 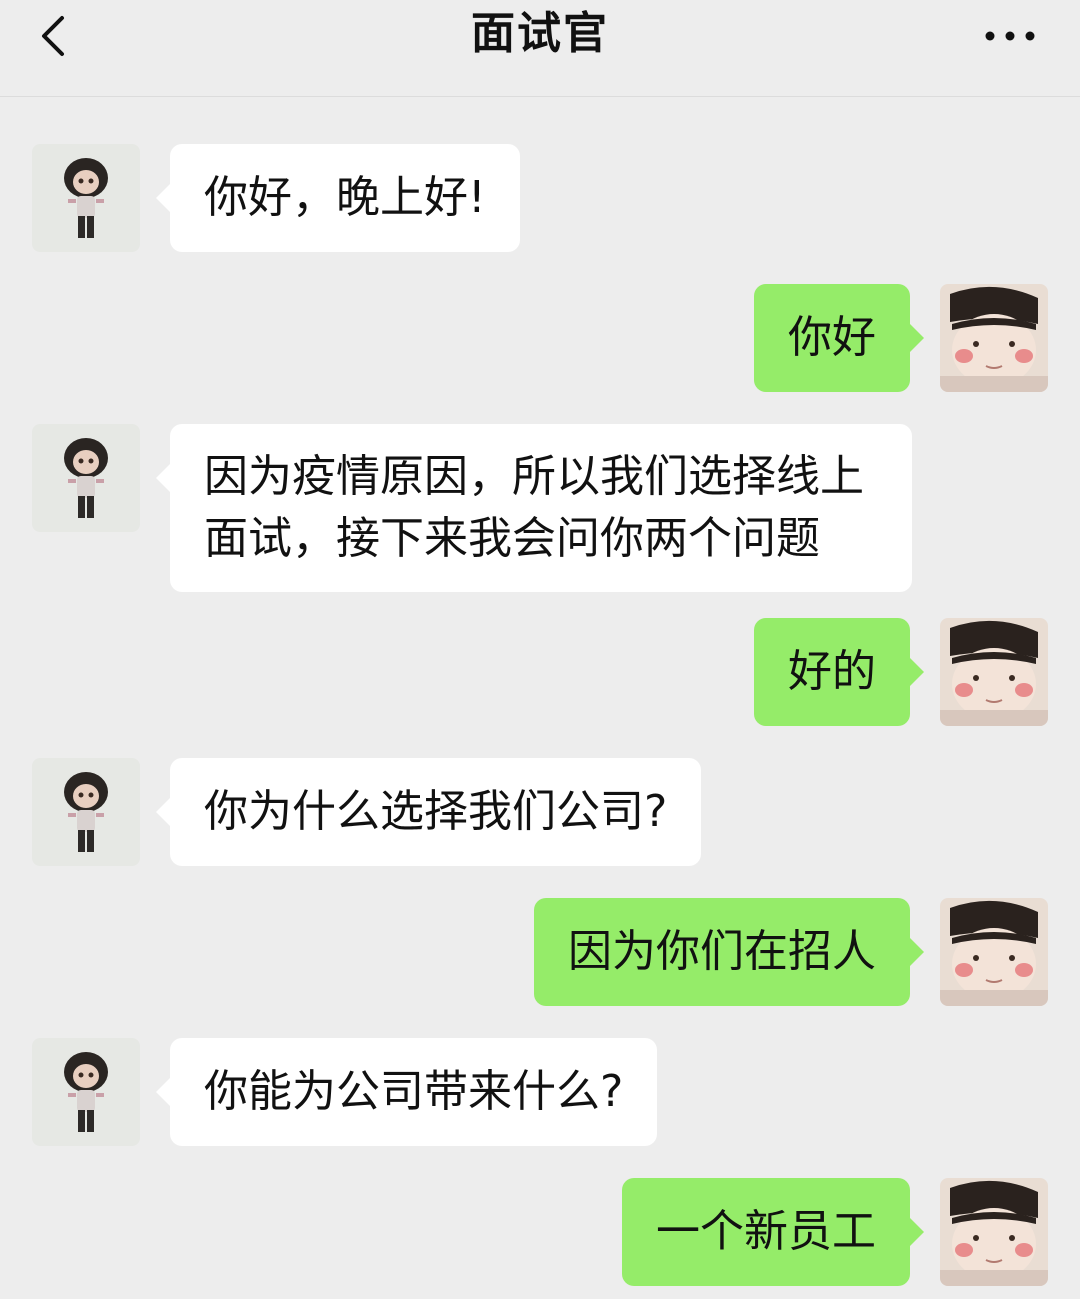 What do you see at coordinates (839, 338) in the screenshot?
I see `outgoing-message-bubble: 你好` at bounding box center [839, 338].